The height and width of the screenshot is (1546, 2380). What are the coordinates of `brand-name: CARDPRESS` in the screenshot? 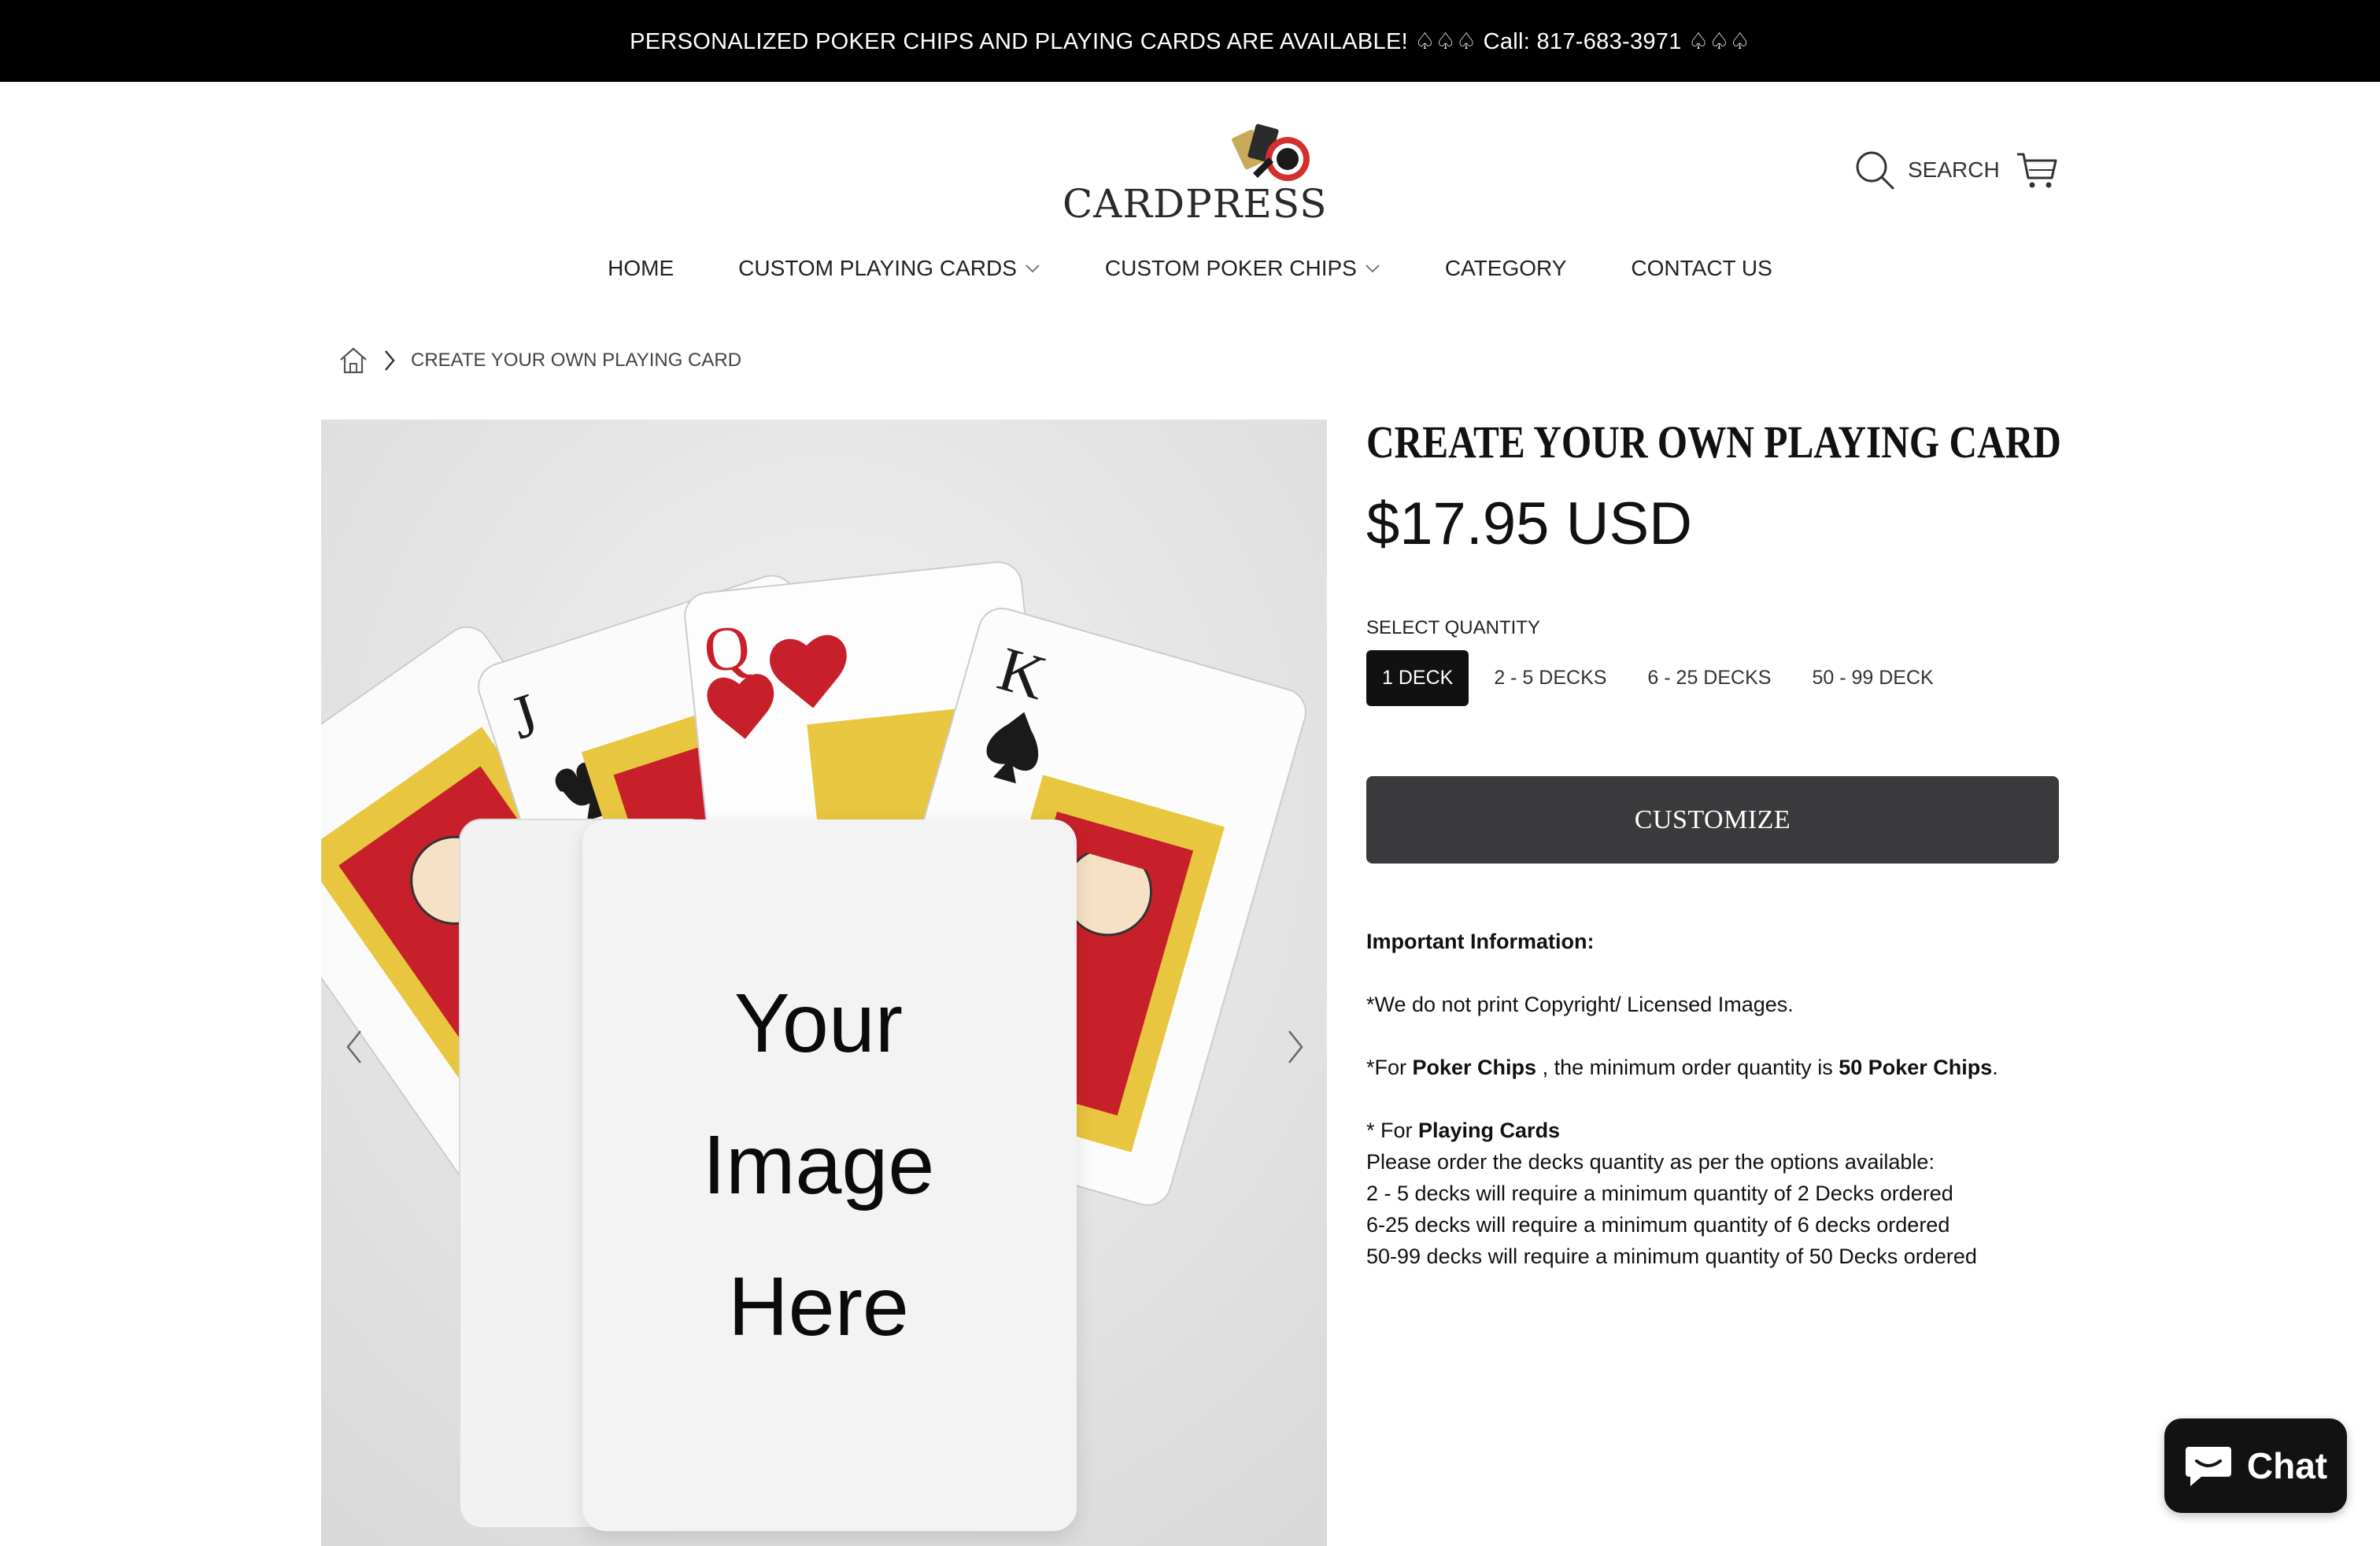 It's located at (1195, 204).